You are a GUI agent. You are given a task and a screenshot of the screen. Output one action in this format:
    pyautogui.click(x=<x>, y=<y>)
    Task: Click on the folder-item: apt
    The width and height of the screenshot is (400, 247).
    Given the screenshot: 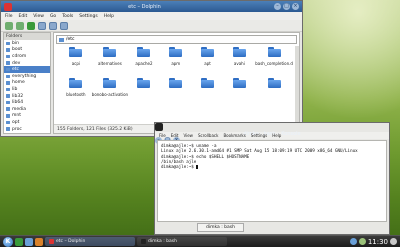 What is the action you would take?
    pyautogui.click(x=208, y=56)
    